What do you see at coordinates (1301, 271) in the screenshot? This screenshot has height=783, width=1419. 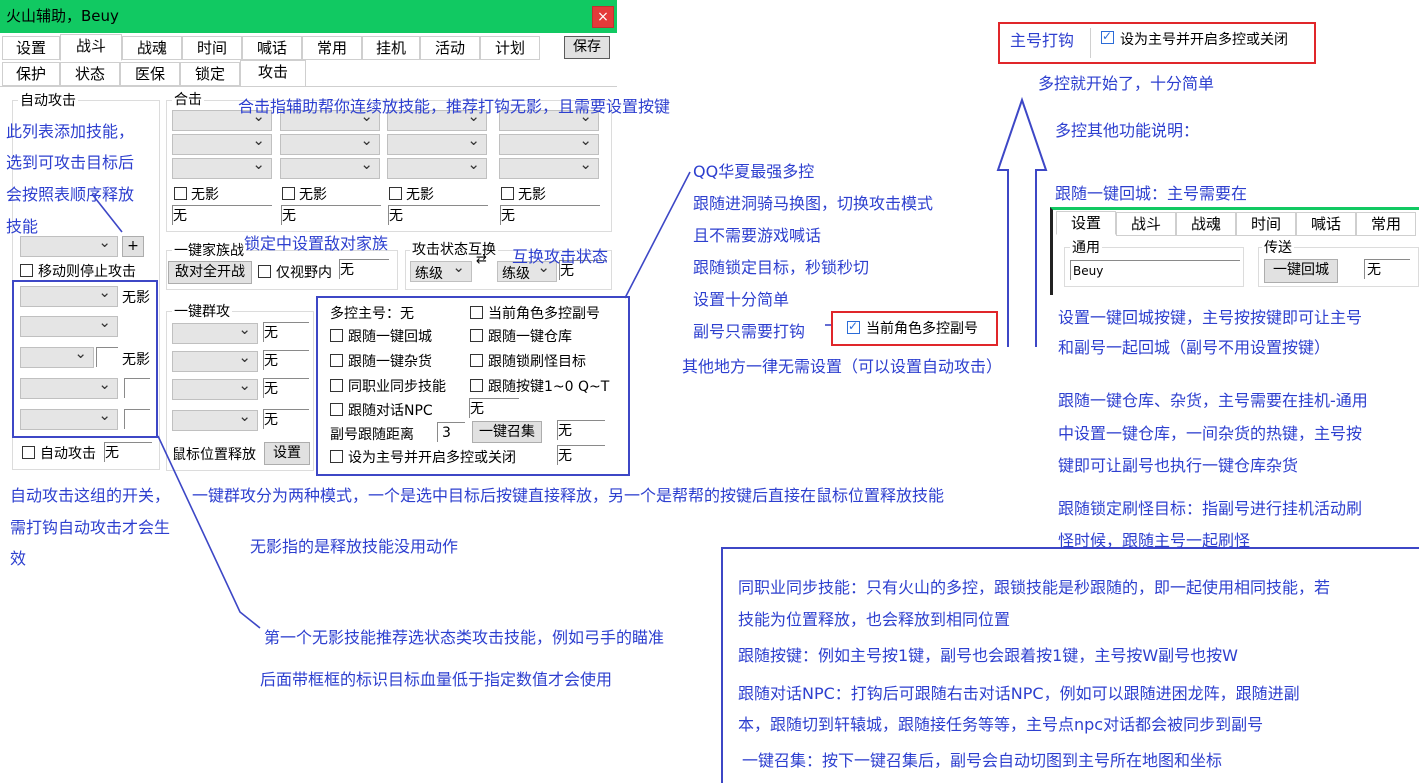 I see `inset-return-button: 一键回城` at bounding box center [1301, 271].